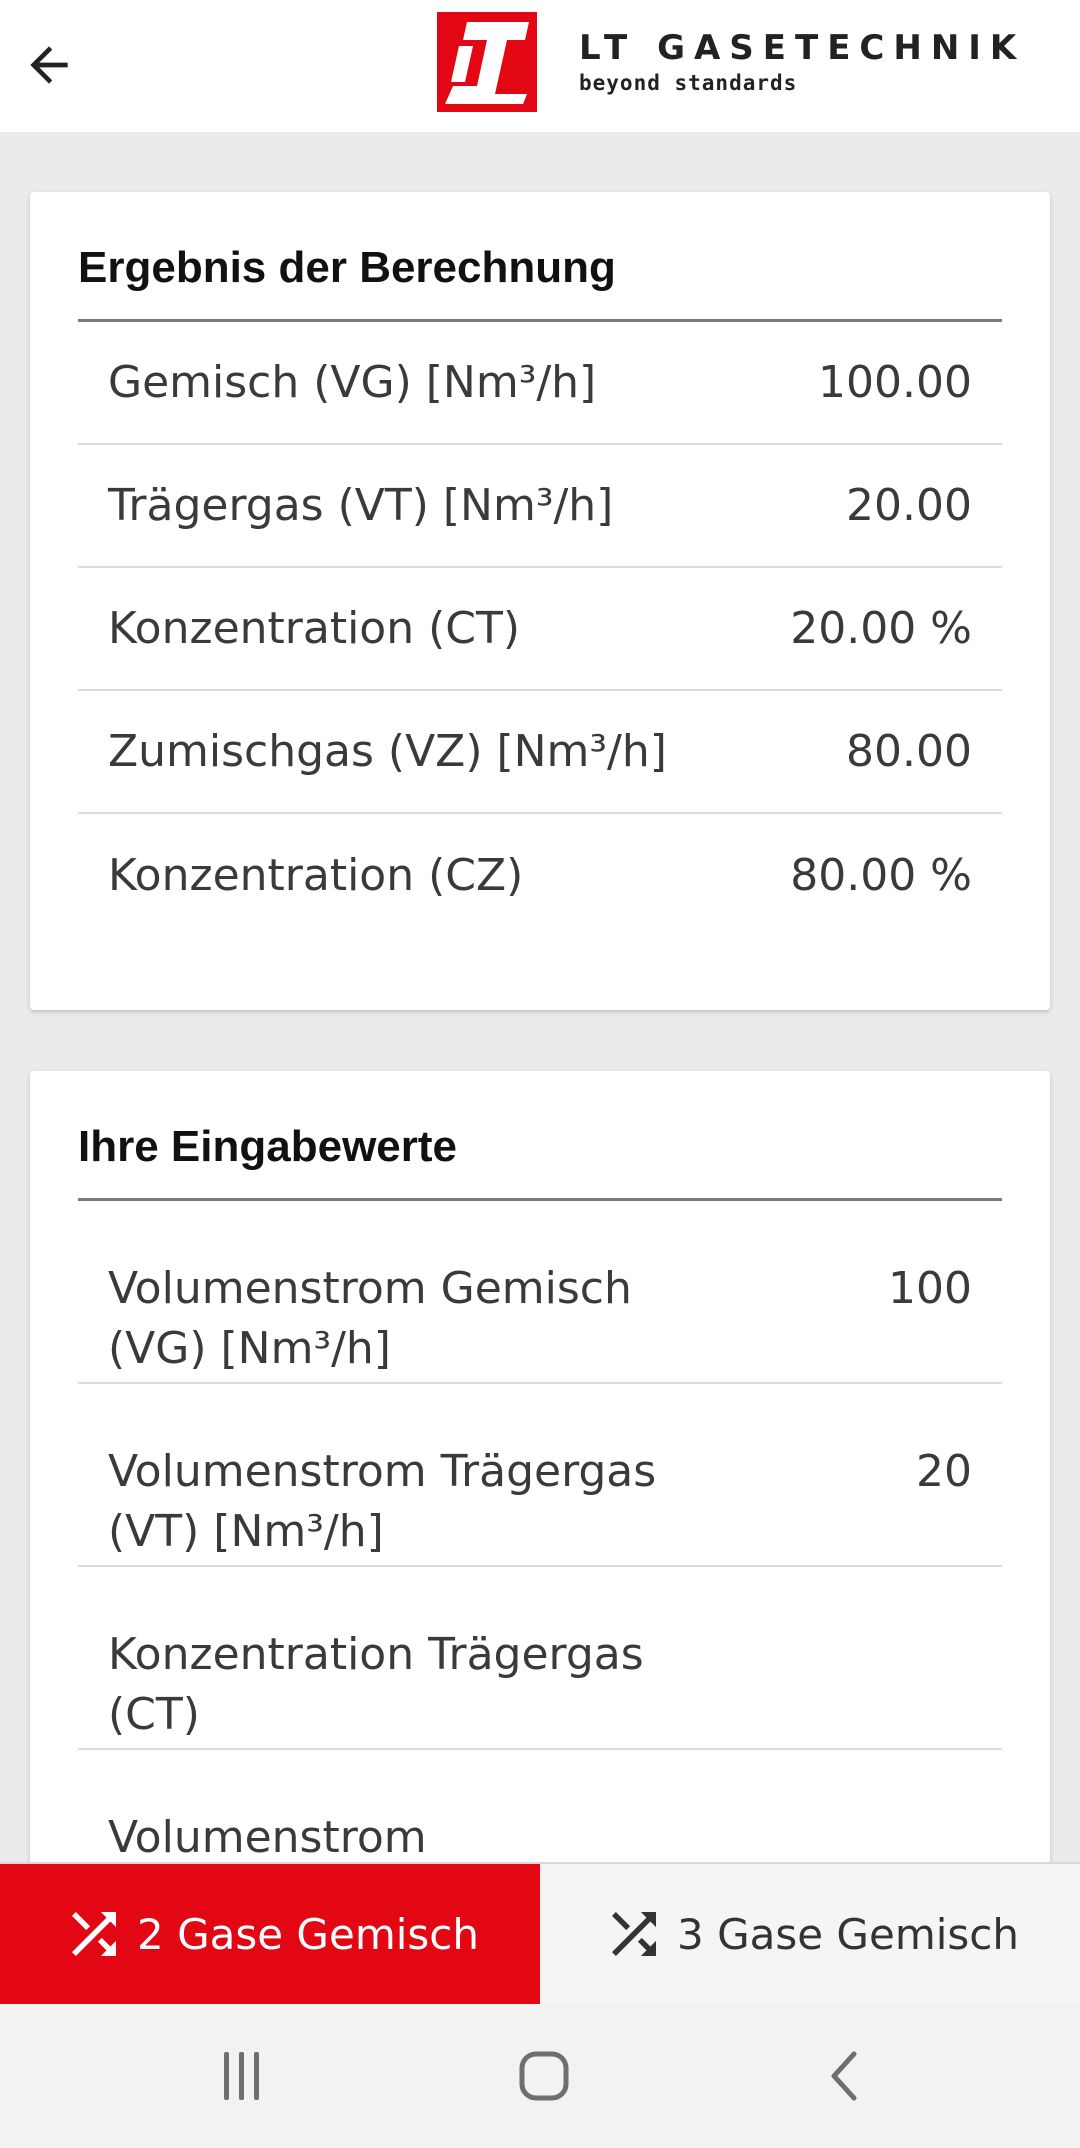  I want to click on home-icon, so click(544, 2076).